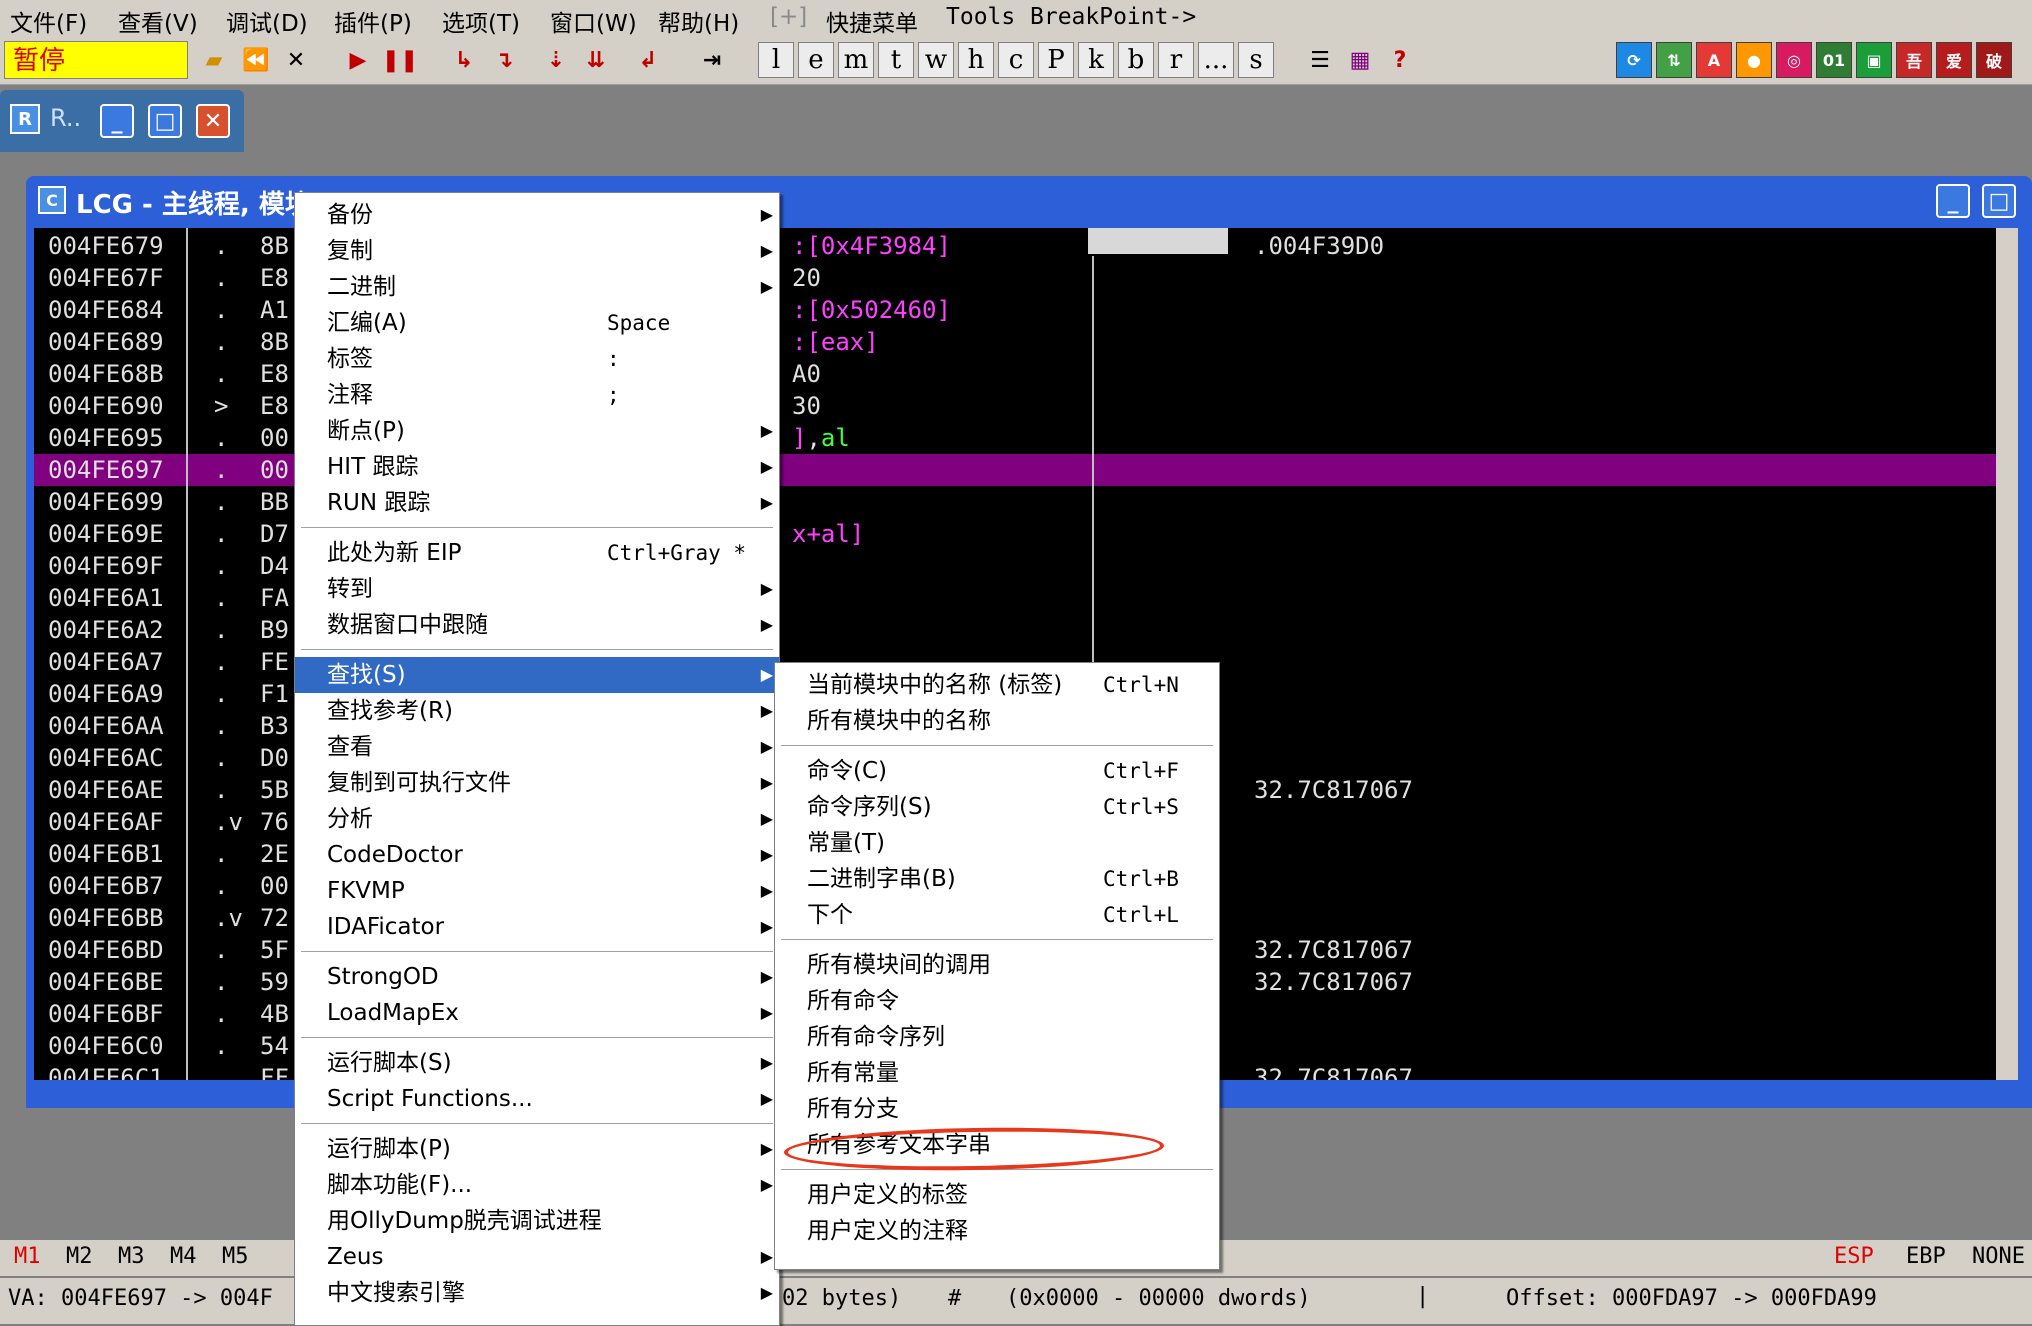 Image resolution: width=2032 pixels, height=1326 pixels. Describe the element at coordinates (976, 60) in the screenshot. I see `handles-button: h` at that location.